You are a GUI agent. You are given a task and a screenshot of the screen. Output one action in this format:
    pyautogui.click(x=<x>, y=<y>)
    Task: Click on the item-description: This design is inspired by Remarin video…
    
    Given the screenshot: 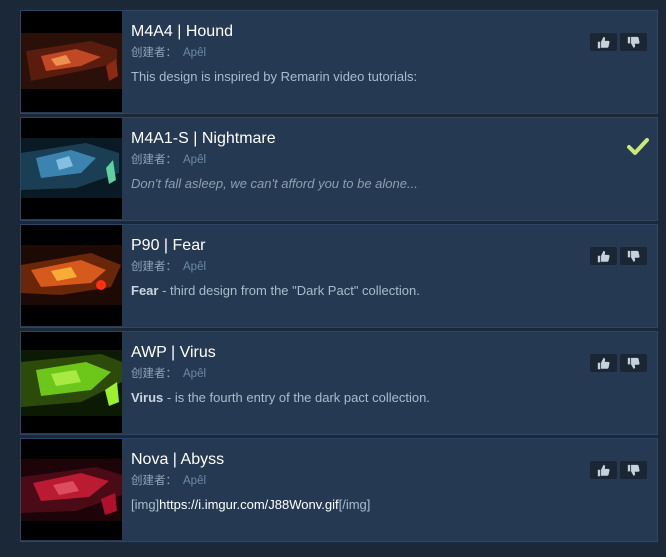 What is the action you would take?
    pyautogui.click(x=274, y=76)
    